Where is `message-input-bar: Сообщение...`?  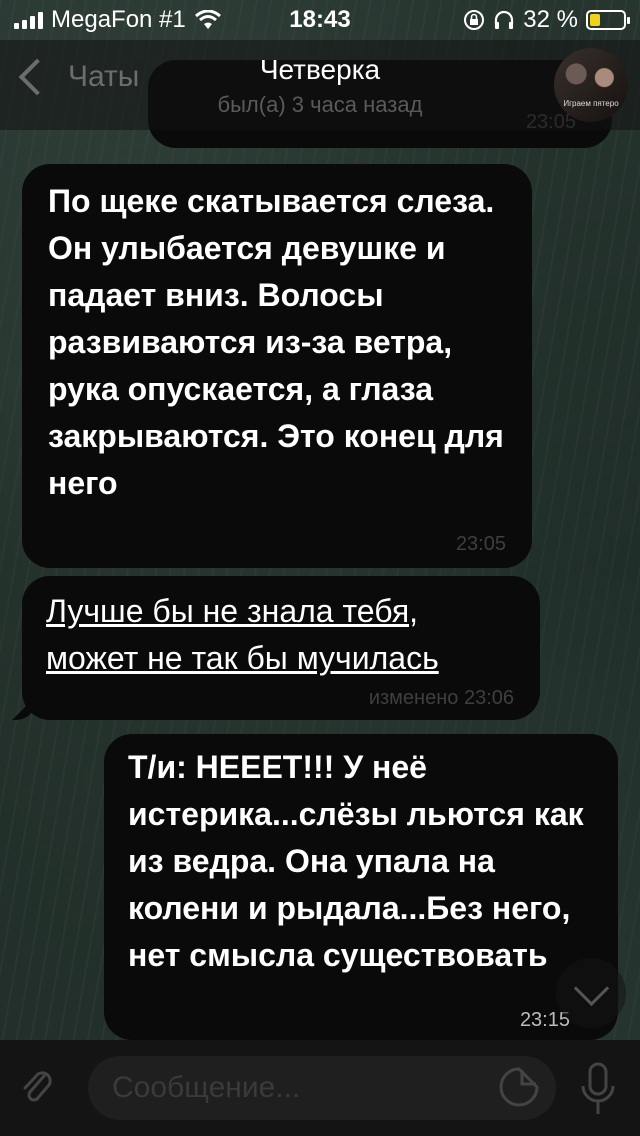
message-input-bar: Сообщение... is located at coordinates (320, 1088).